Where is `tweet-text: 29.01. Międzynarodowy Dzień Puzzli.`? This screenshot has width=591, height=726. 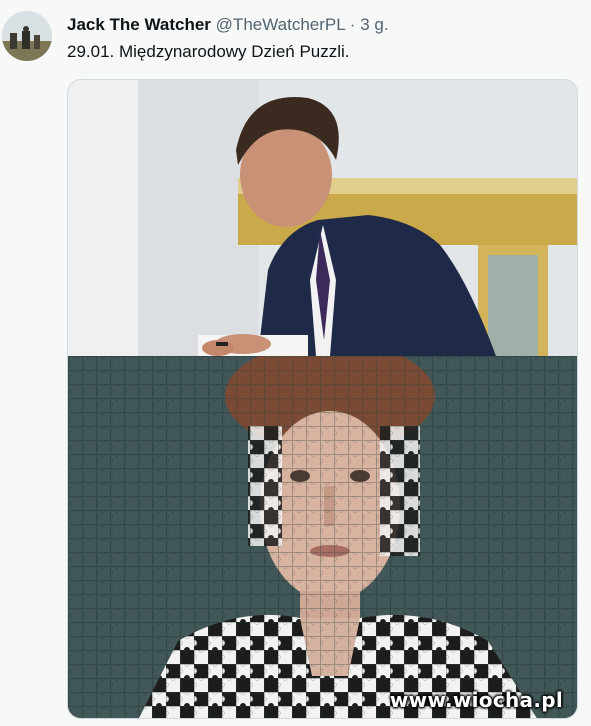
tweet-text: 29.01. Międzynarodowy Dzień Puzzli. is located at coordinates (208, 51).